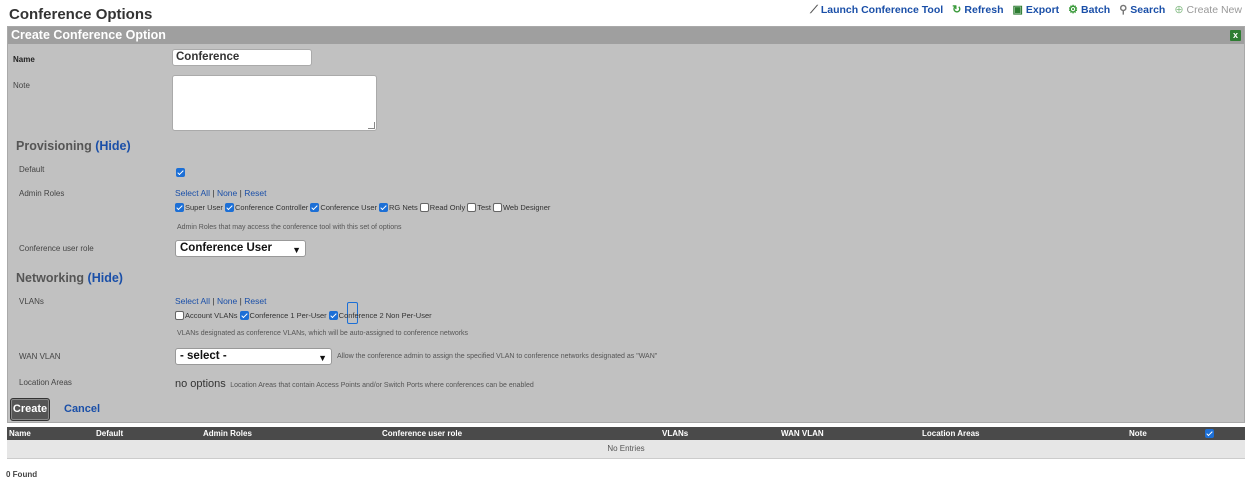 Image resolution: width=1250 pixels, height=482 pixels. Describe the element at coordinates (112, 146) in the screenshot. I see `provisioning-hide-link: (Hide)` at that location.